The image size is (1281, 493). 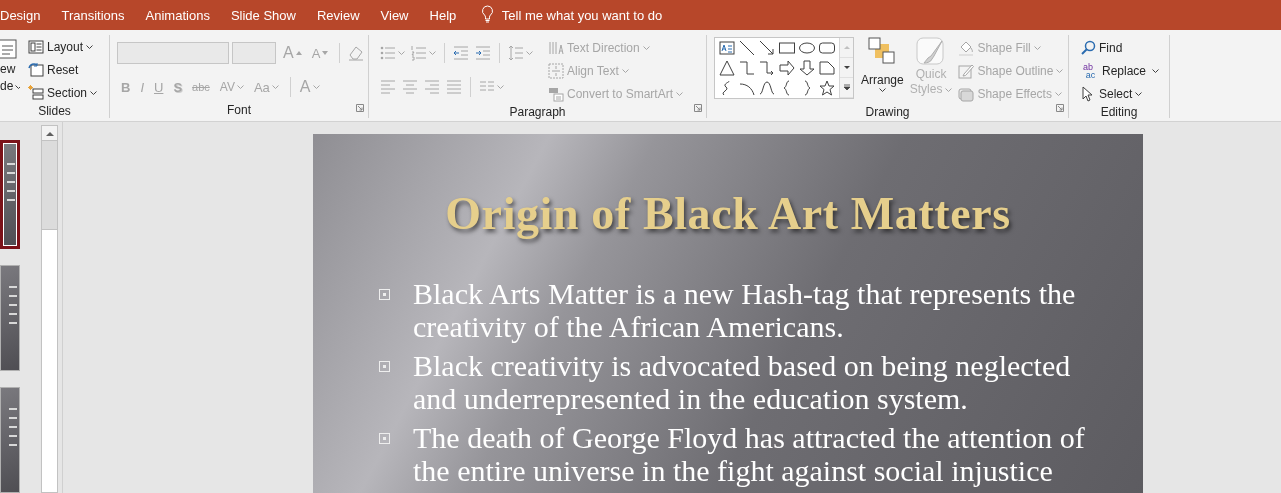 What do you see at coordinates (443, 15) in the screenshot?
I see `ribbon-tab: Help` at bounding box center [443, 15].